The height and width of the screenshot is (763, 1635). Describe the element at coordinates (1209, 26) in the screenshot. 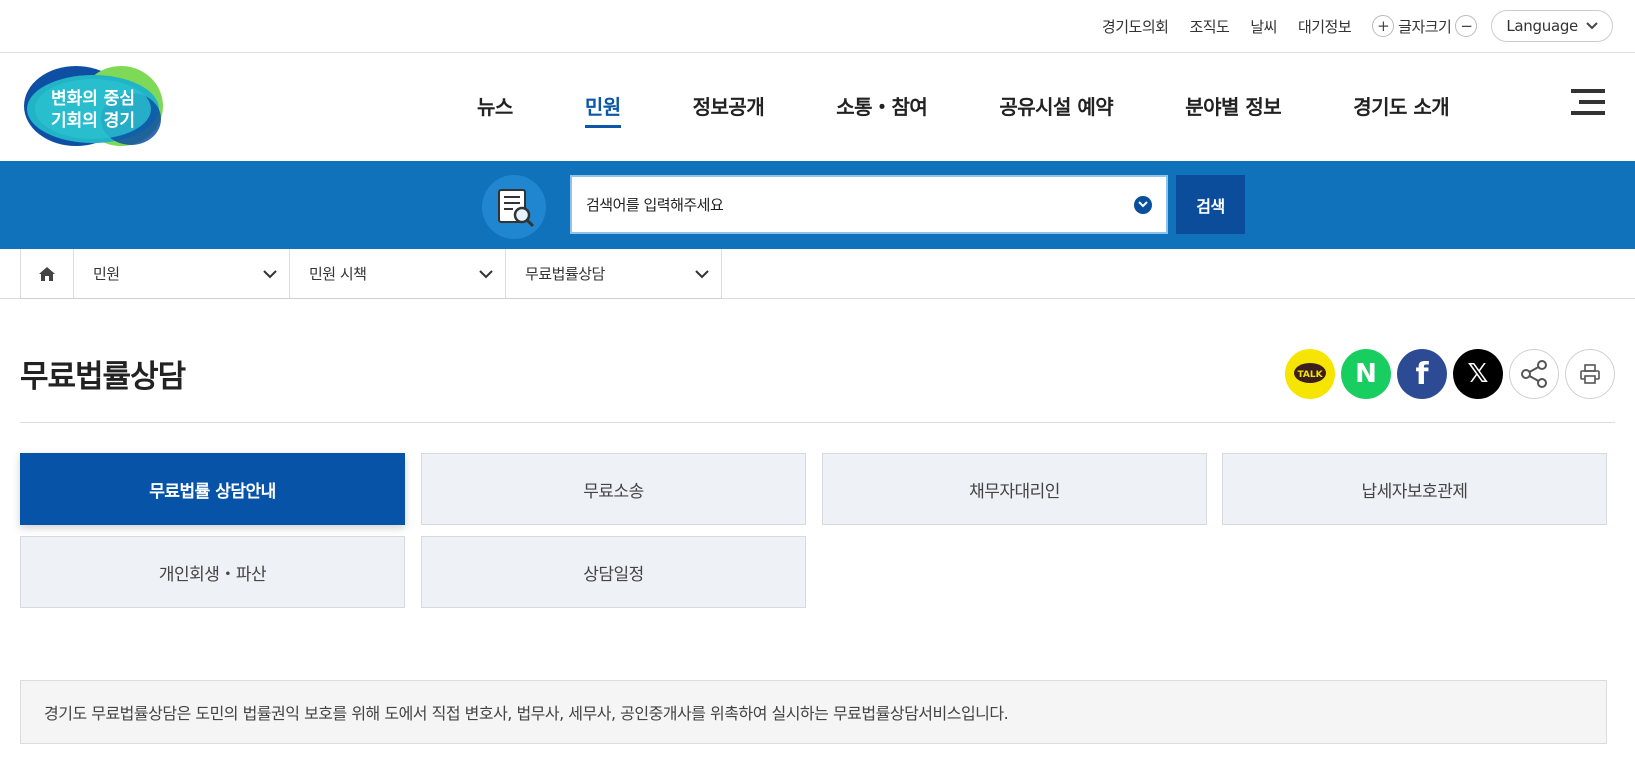

I see `link-org-chart: 조직도` at that location.